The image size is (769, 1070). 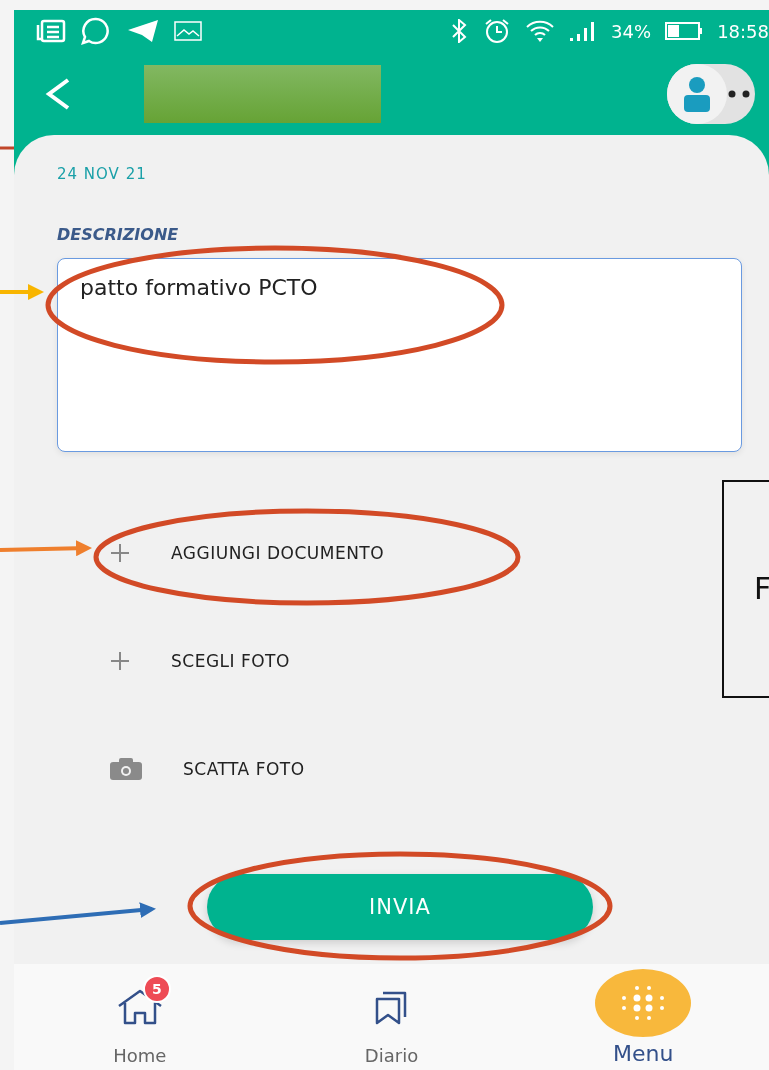 I want to click on nav-tab: Menu, so click(x=643, y=1015).